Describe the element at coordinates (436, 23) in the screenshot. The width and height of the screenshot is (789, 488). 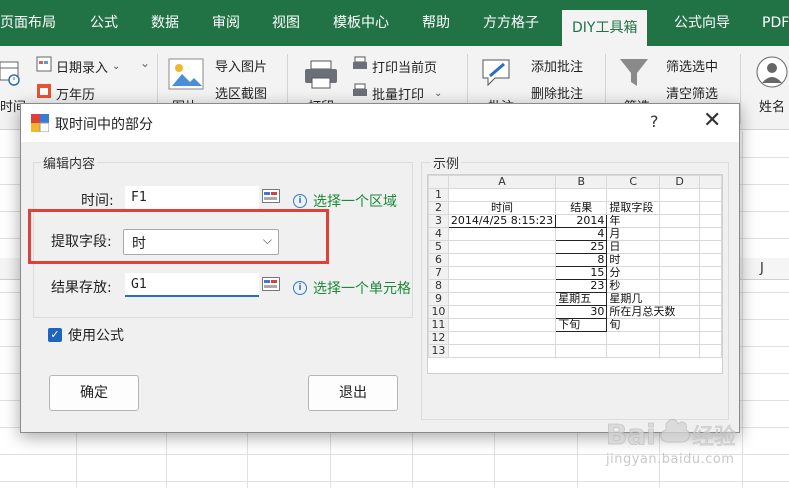
I see `tab-help: 帮助` at that location.